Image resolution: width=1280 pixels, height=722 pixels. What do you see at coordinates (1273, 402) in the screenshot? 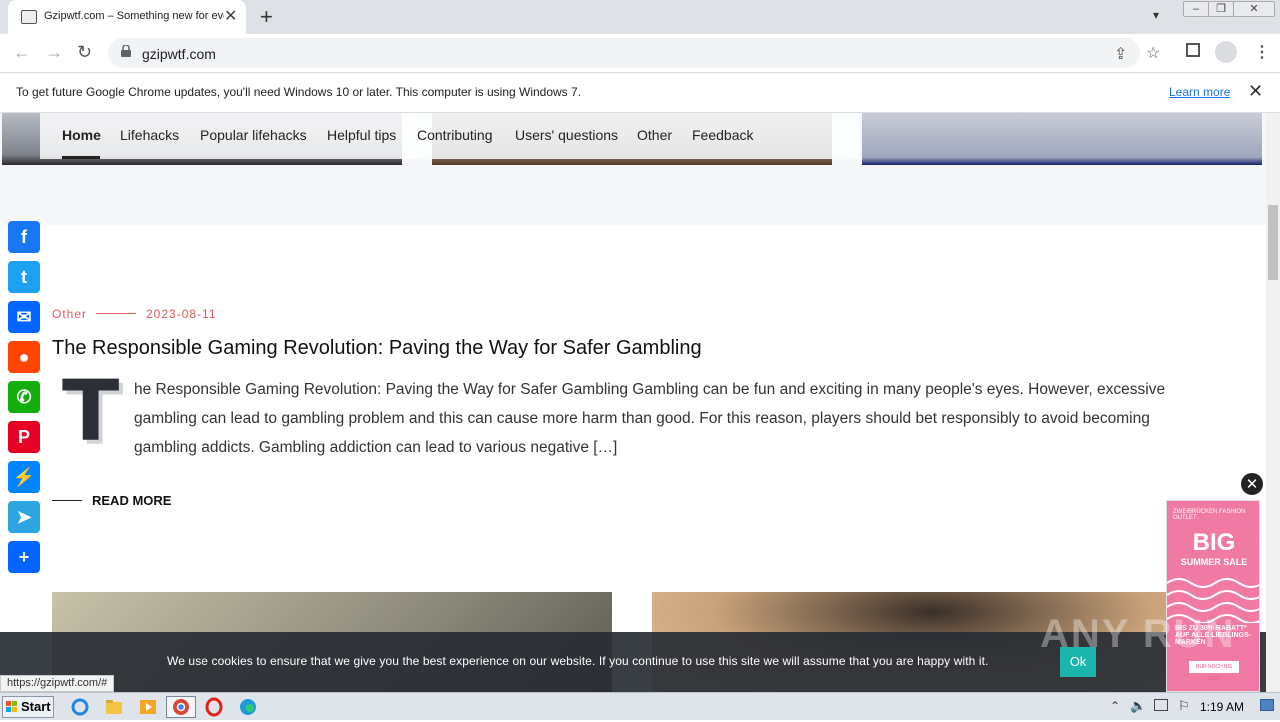
I see `page-scrollbar` at bounding box center [1273, 402].